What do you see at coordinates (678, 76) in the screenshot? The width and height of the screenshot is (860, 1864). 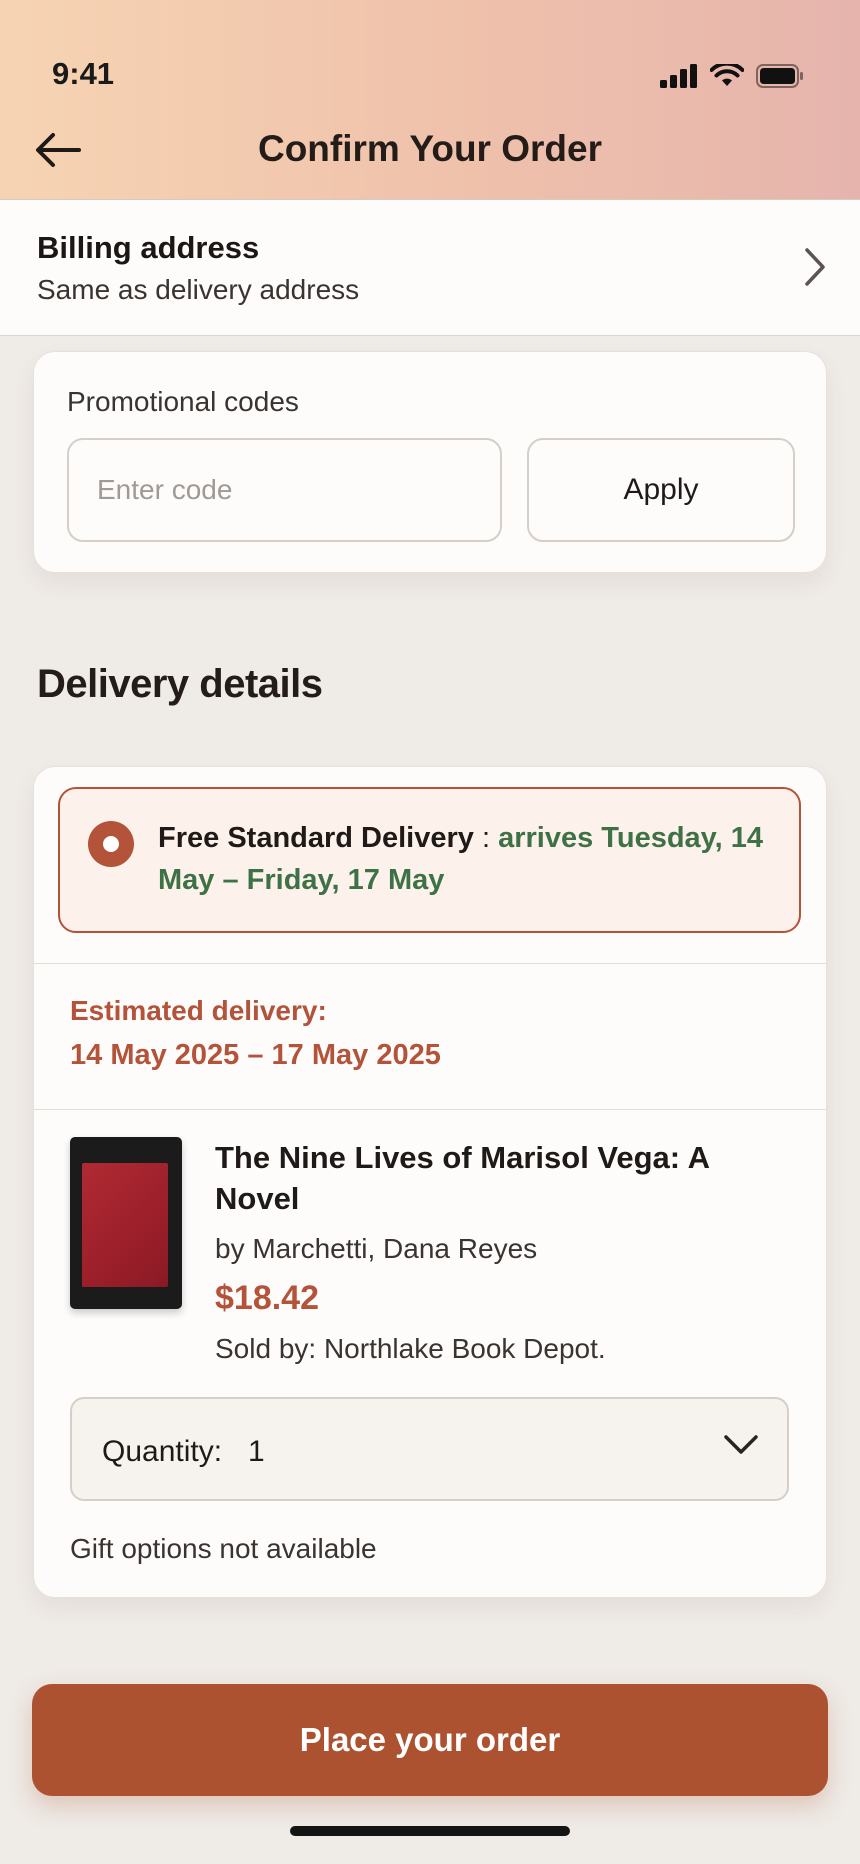 I see `signal-icon` at bounding box center [678, 76].